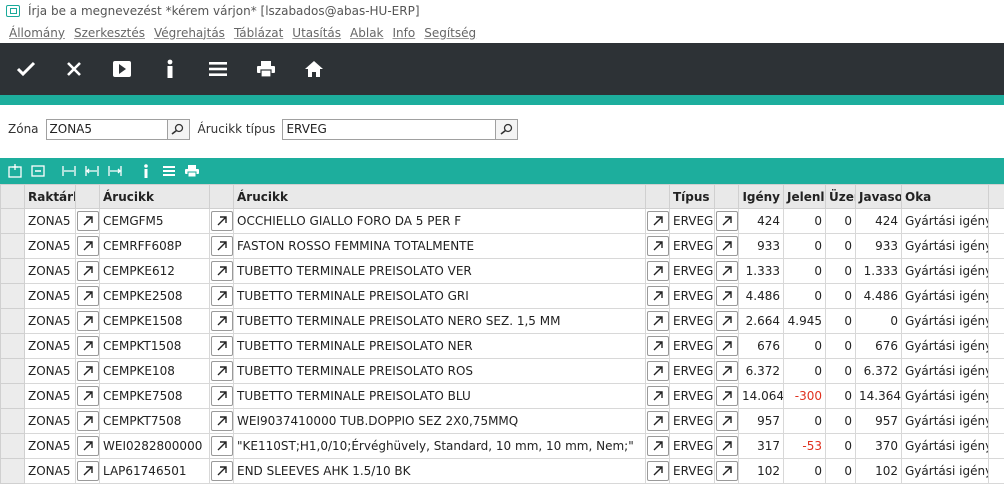  What do you see at coordinates (189, 33) in the screenshot?
I see `menu-vegrehajtas: Végrehajtás` at bounding box center [189, 33].